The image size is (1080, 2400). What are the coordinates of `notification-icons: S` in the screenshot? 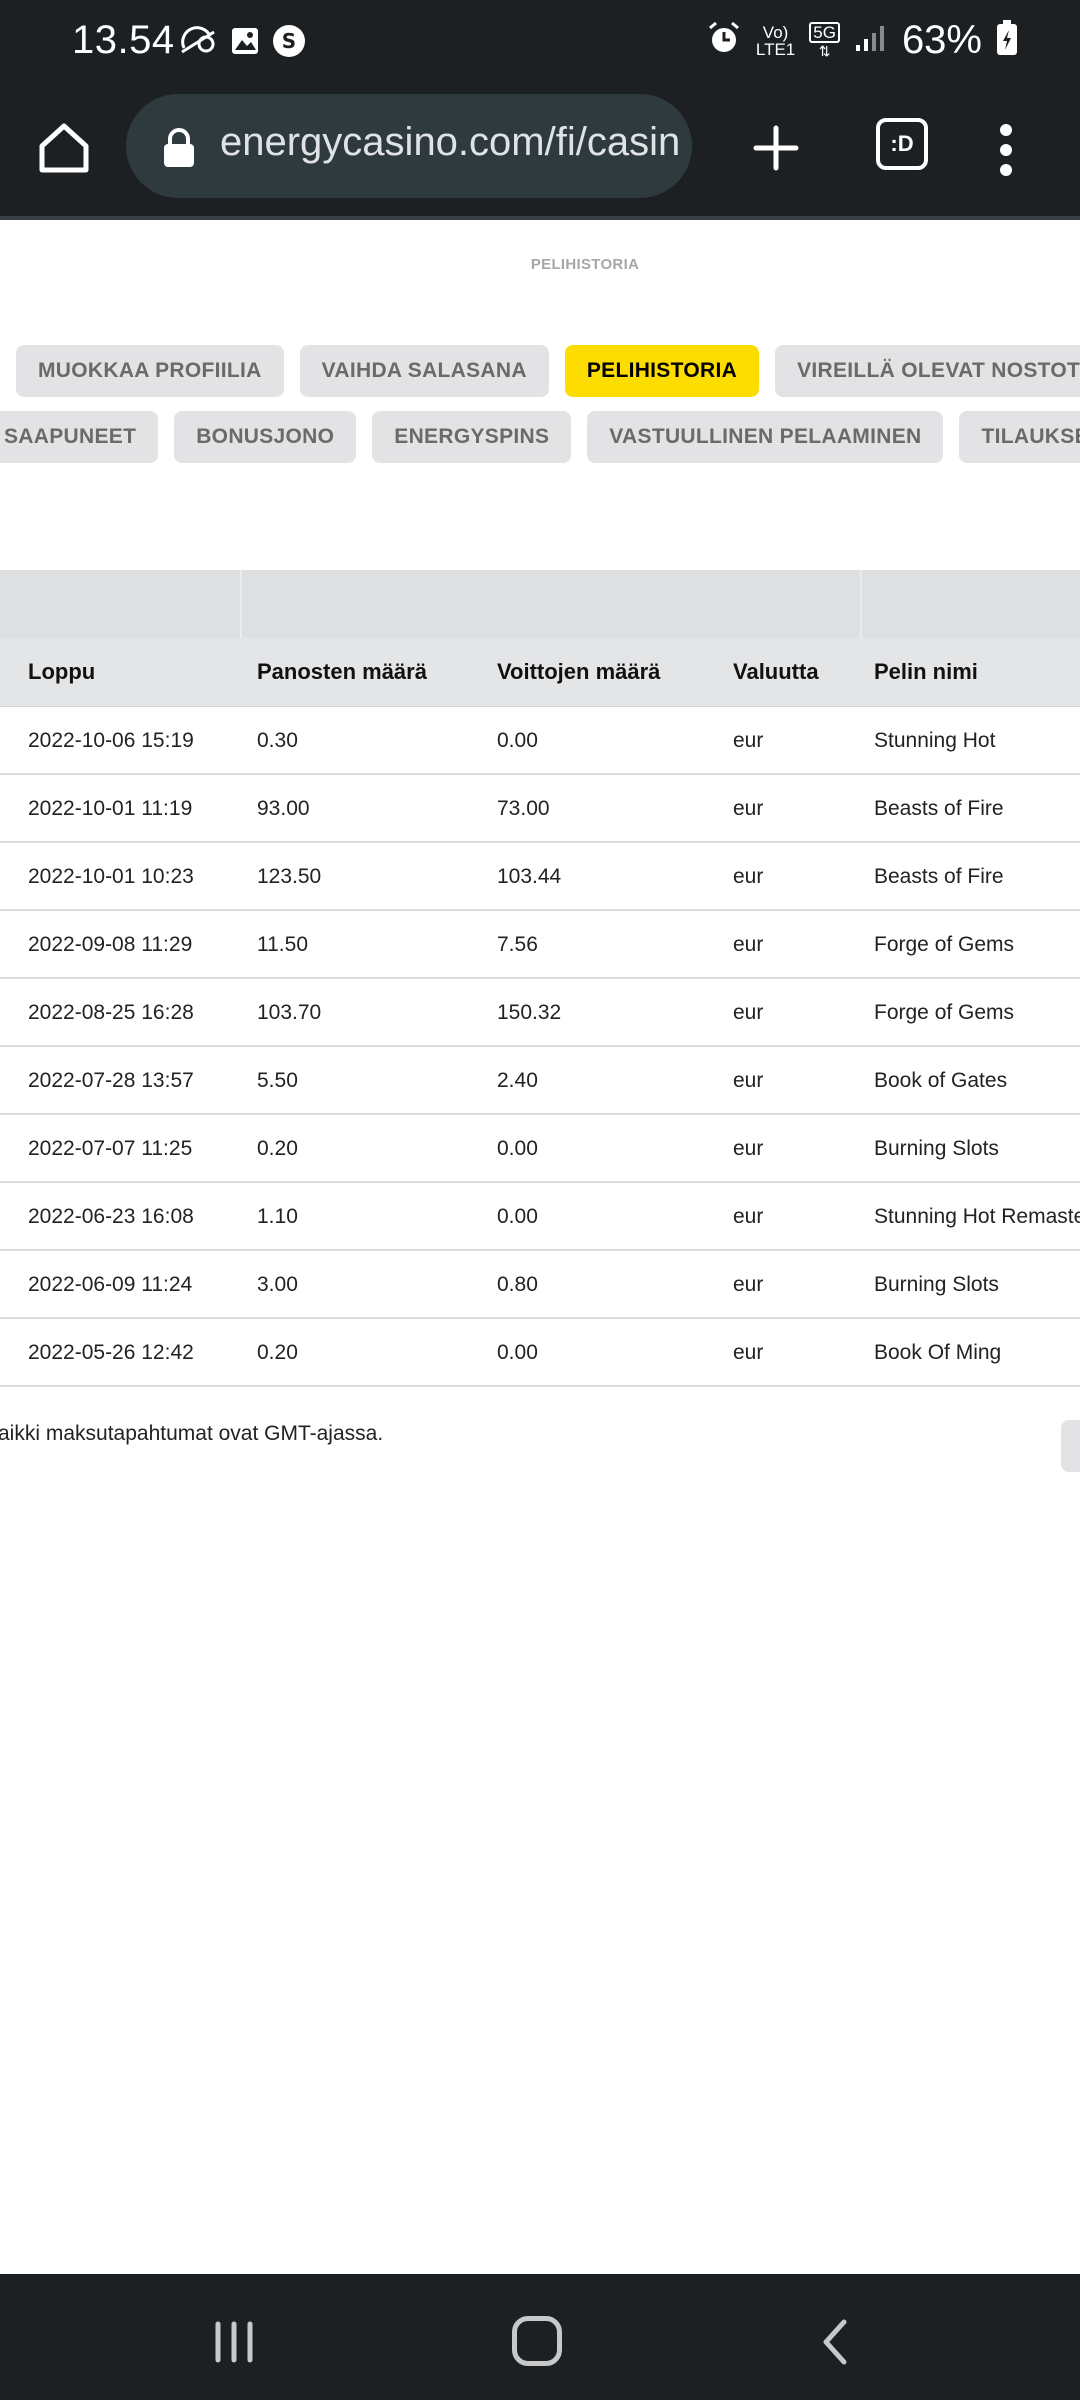 It's located at (243, 43).